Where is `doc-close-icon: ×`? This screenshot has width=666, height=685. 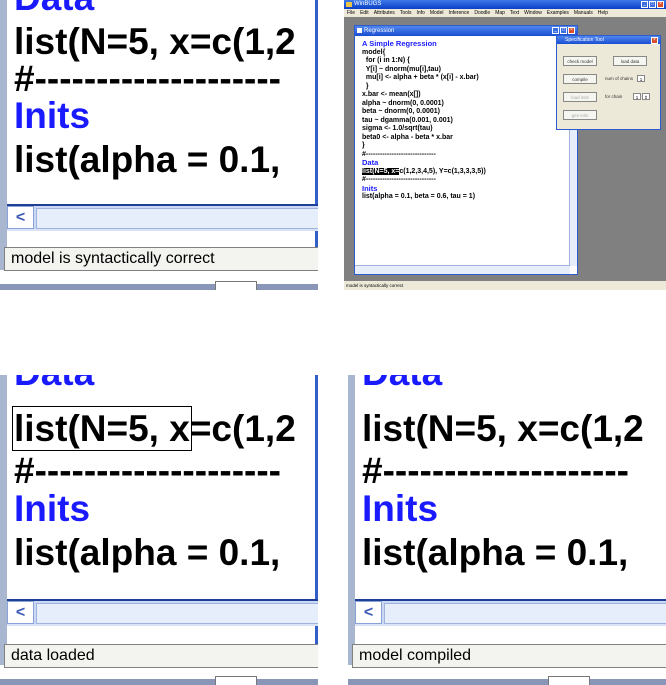
doc-close-icon: × is located at coordinates (571, 30).